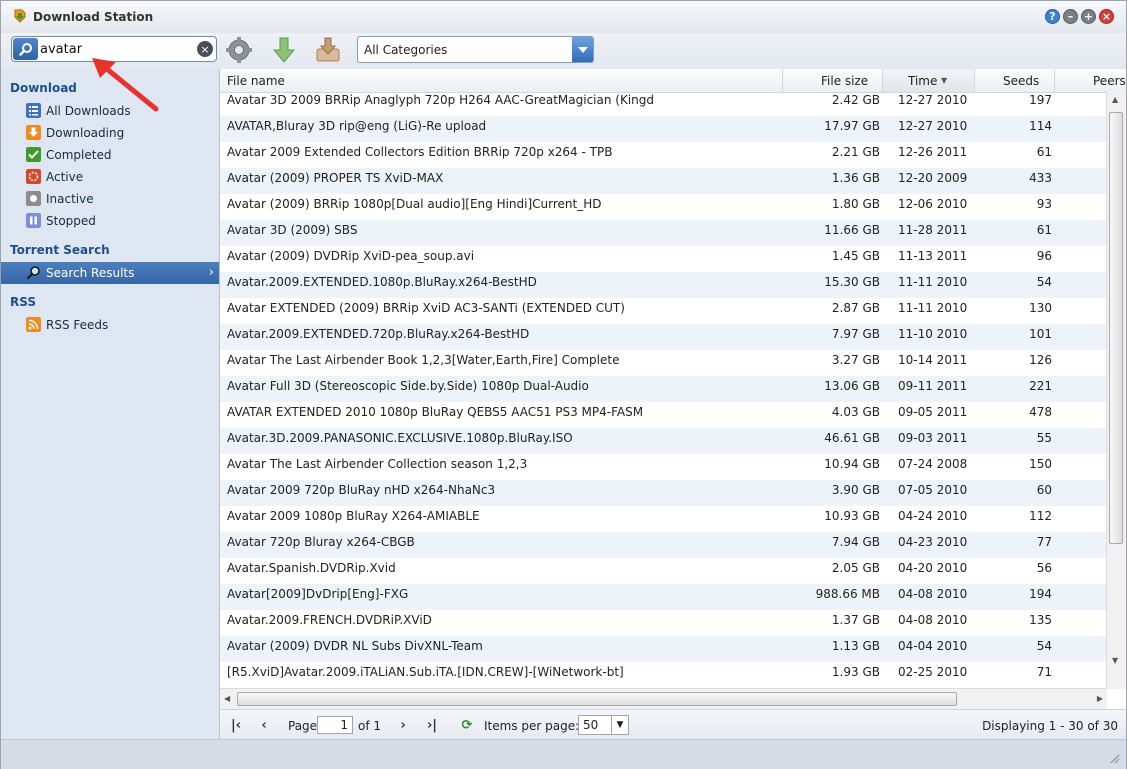 The image size is (1127, 769). What do you see at coordinates (1070, 16) in the screenshot?
I see `minimize-icon: –` at bounding box center [1070, 16].